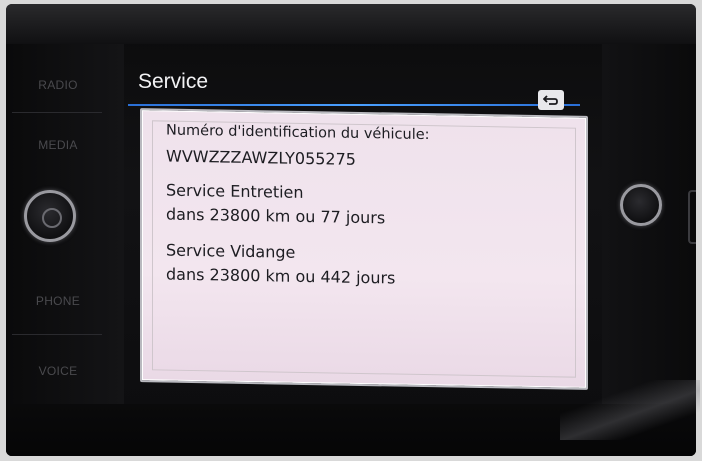  I want to click on power-icon, so click(52, 218).